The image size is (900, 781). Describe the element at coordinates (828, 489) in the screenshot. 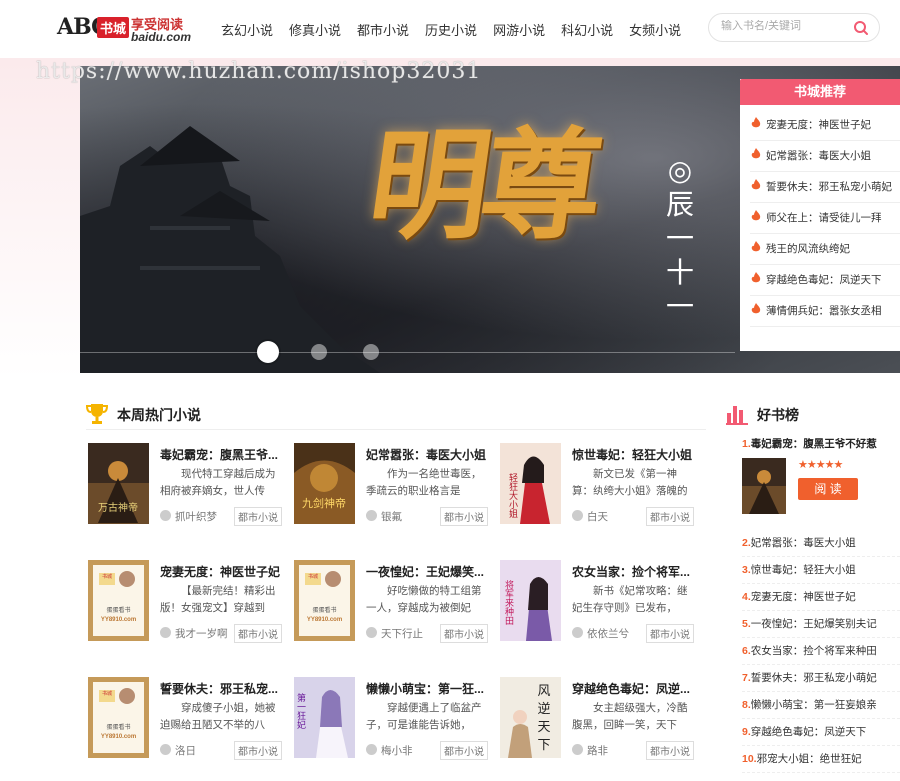

I see `read-button: 阅 读` at that location.